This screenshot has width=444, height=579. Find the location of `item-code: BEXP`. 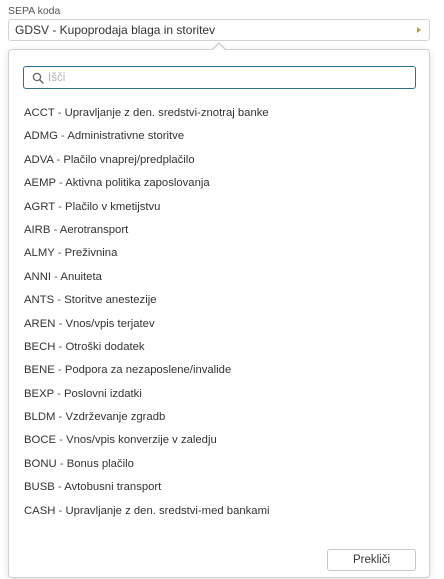

item-code: BEXP is located at coordinates (39, 393).